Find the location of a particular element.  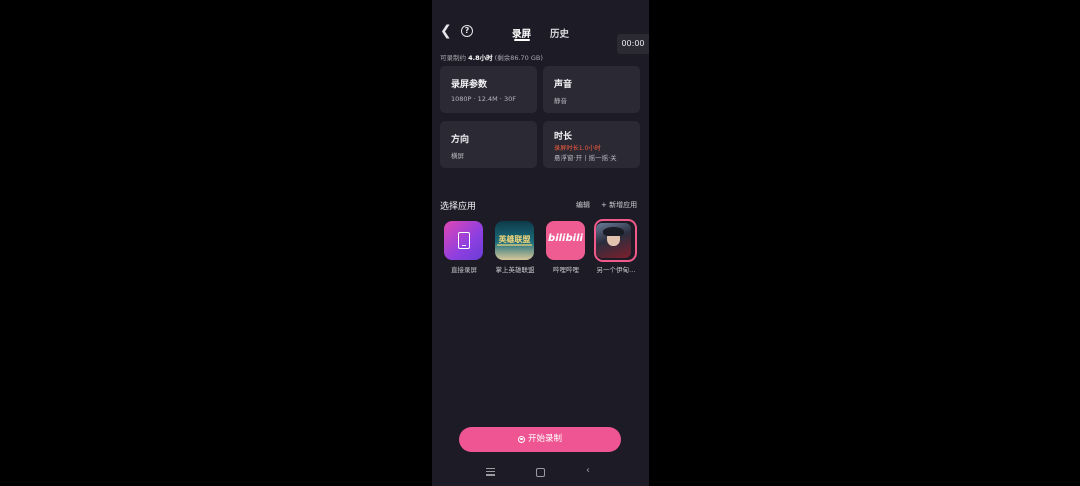

screen-record-icon is located at coordinates (463, 240).